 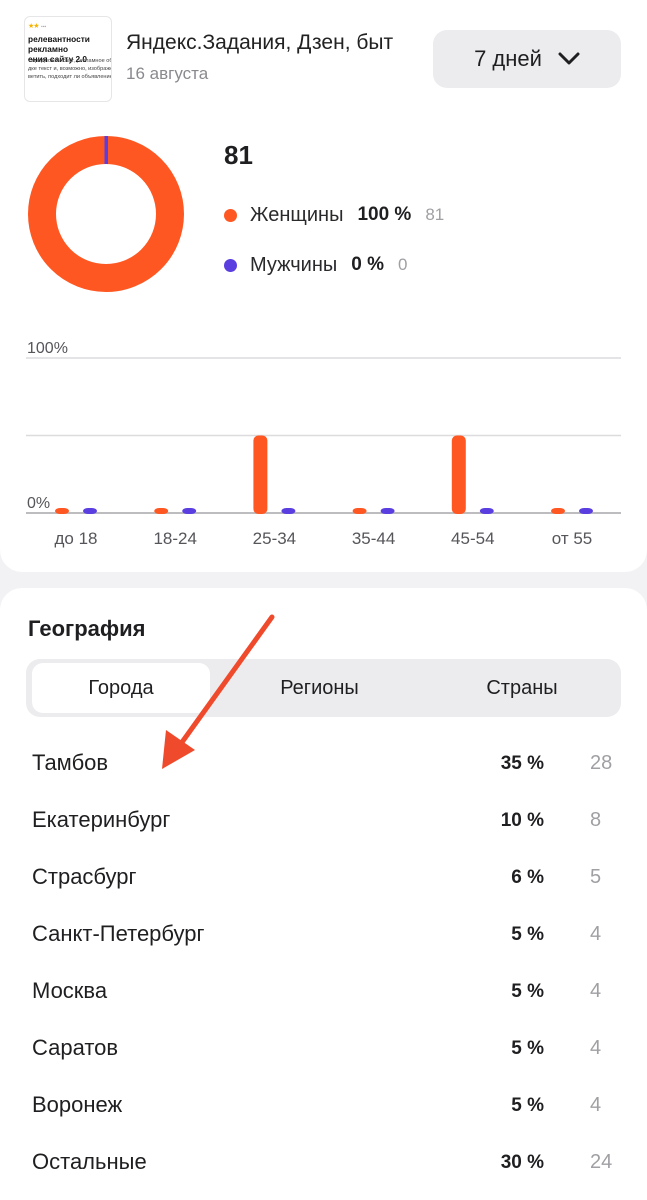 I want to click on city-percent: 35 %, so click(x=522, y=763).